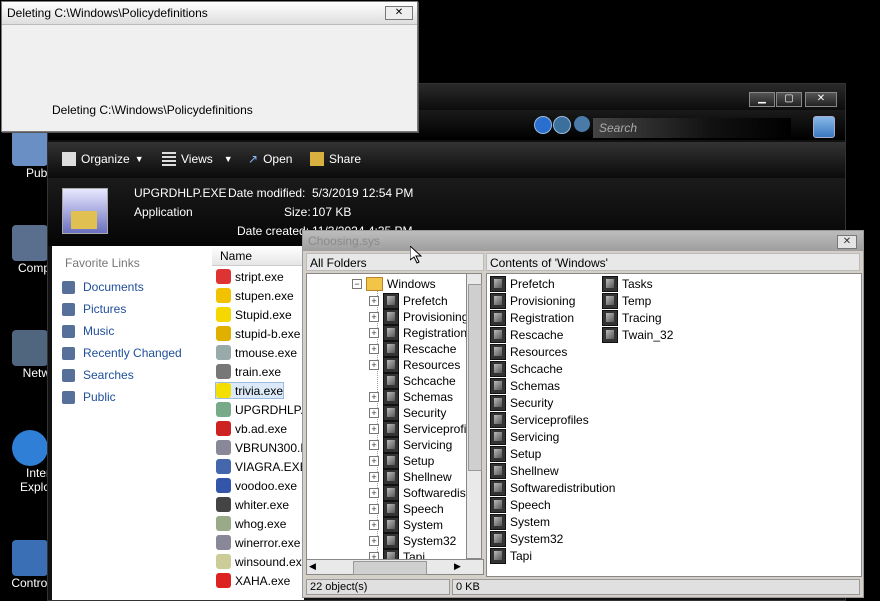 This screenshot has height=601, width=880. What do you see at coordinates (209, 13) in the screenshot?
I see `dialog-titlebar: Deleting C:\Windows\Policydefinitions ✕` at bounding box center [209, 13].